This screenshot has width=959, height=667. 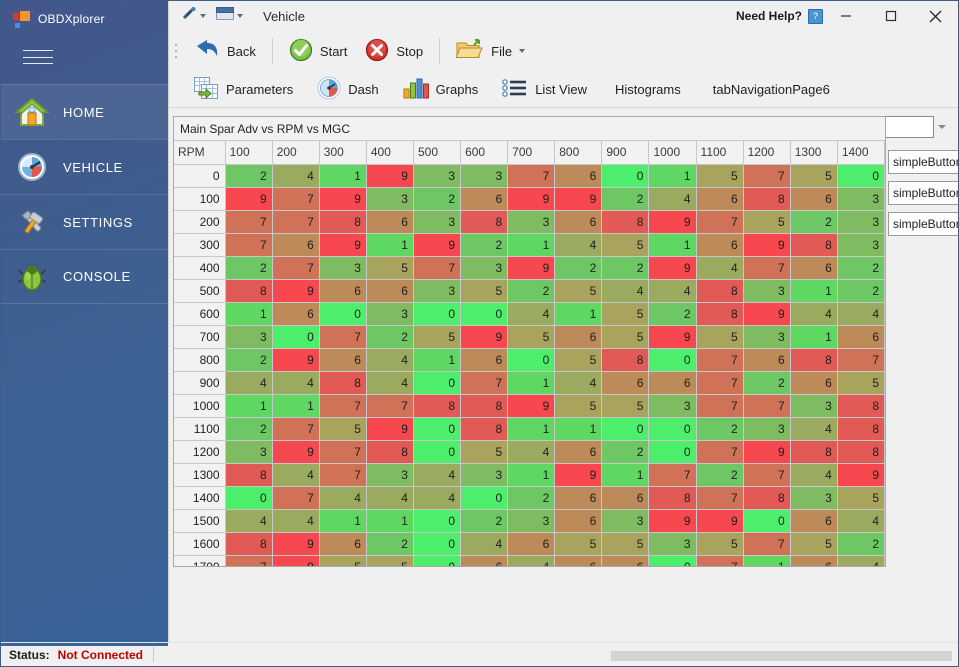 I want to click on row-header: 300, so click(x=200, y=245).